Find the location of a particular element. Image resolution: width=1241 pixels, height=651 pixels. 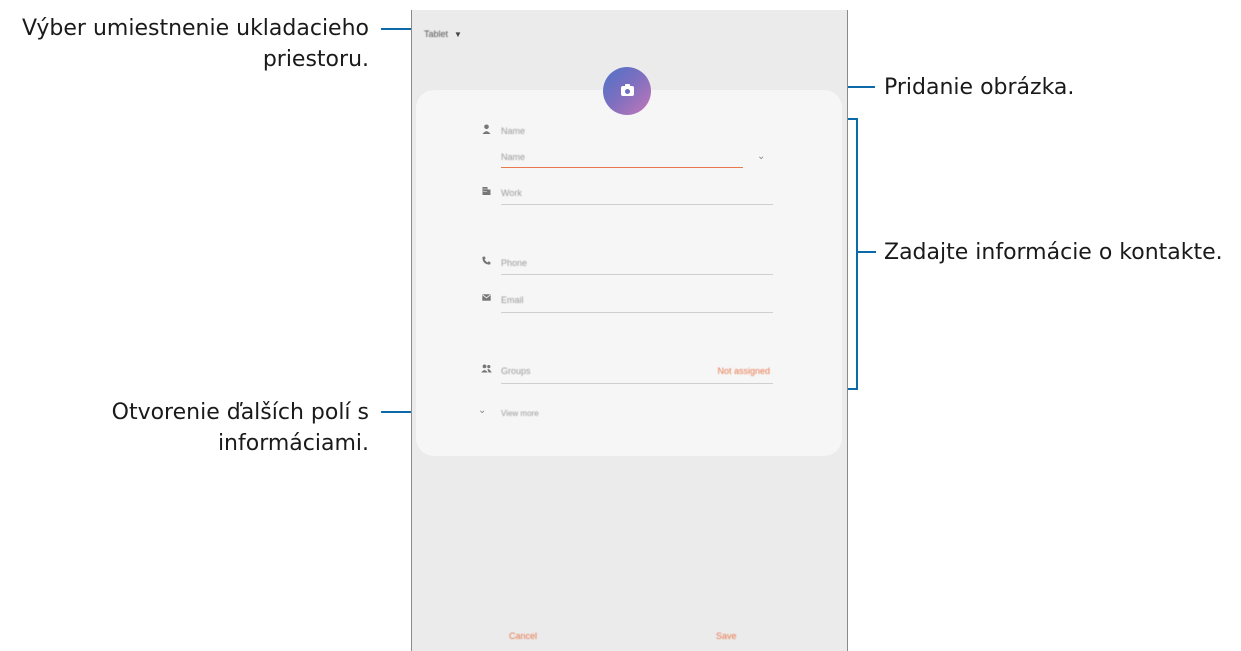

groups-underline is located at coordinates (637, 383).